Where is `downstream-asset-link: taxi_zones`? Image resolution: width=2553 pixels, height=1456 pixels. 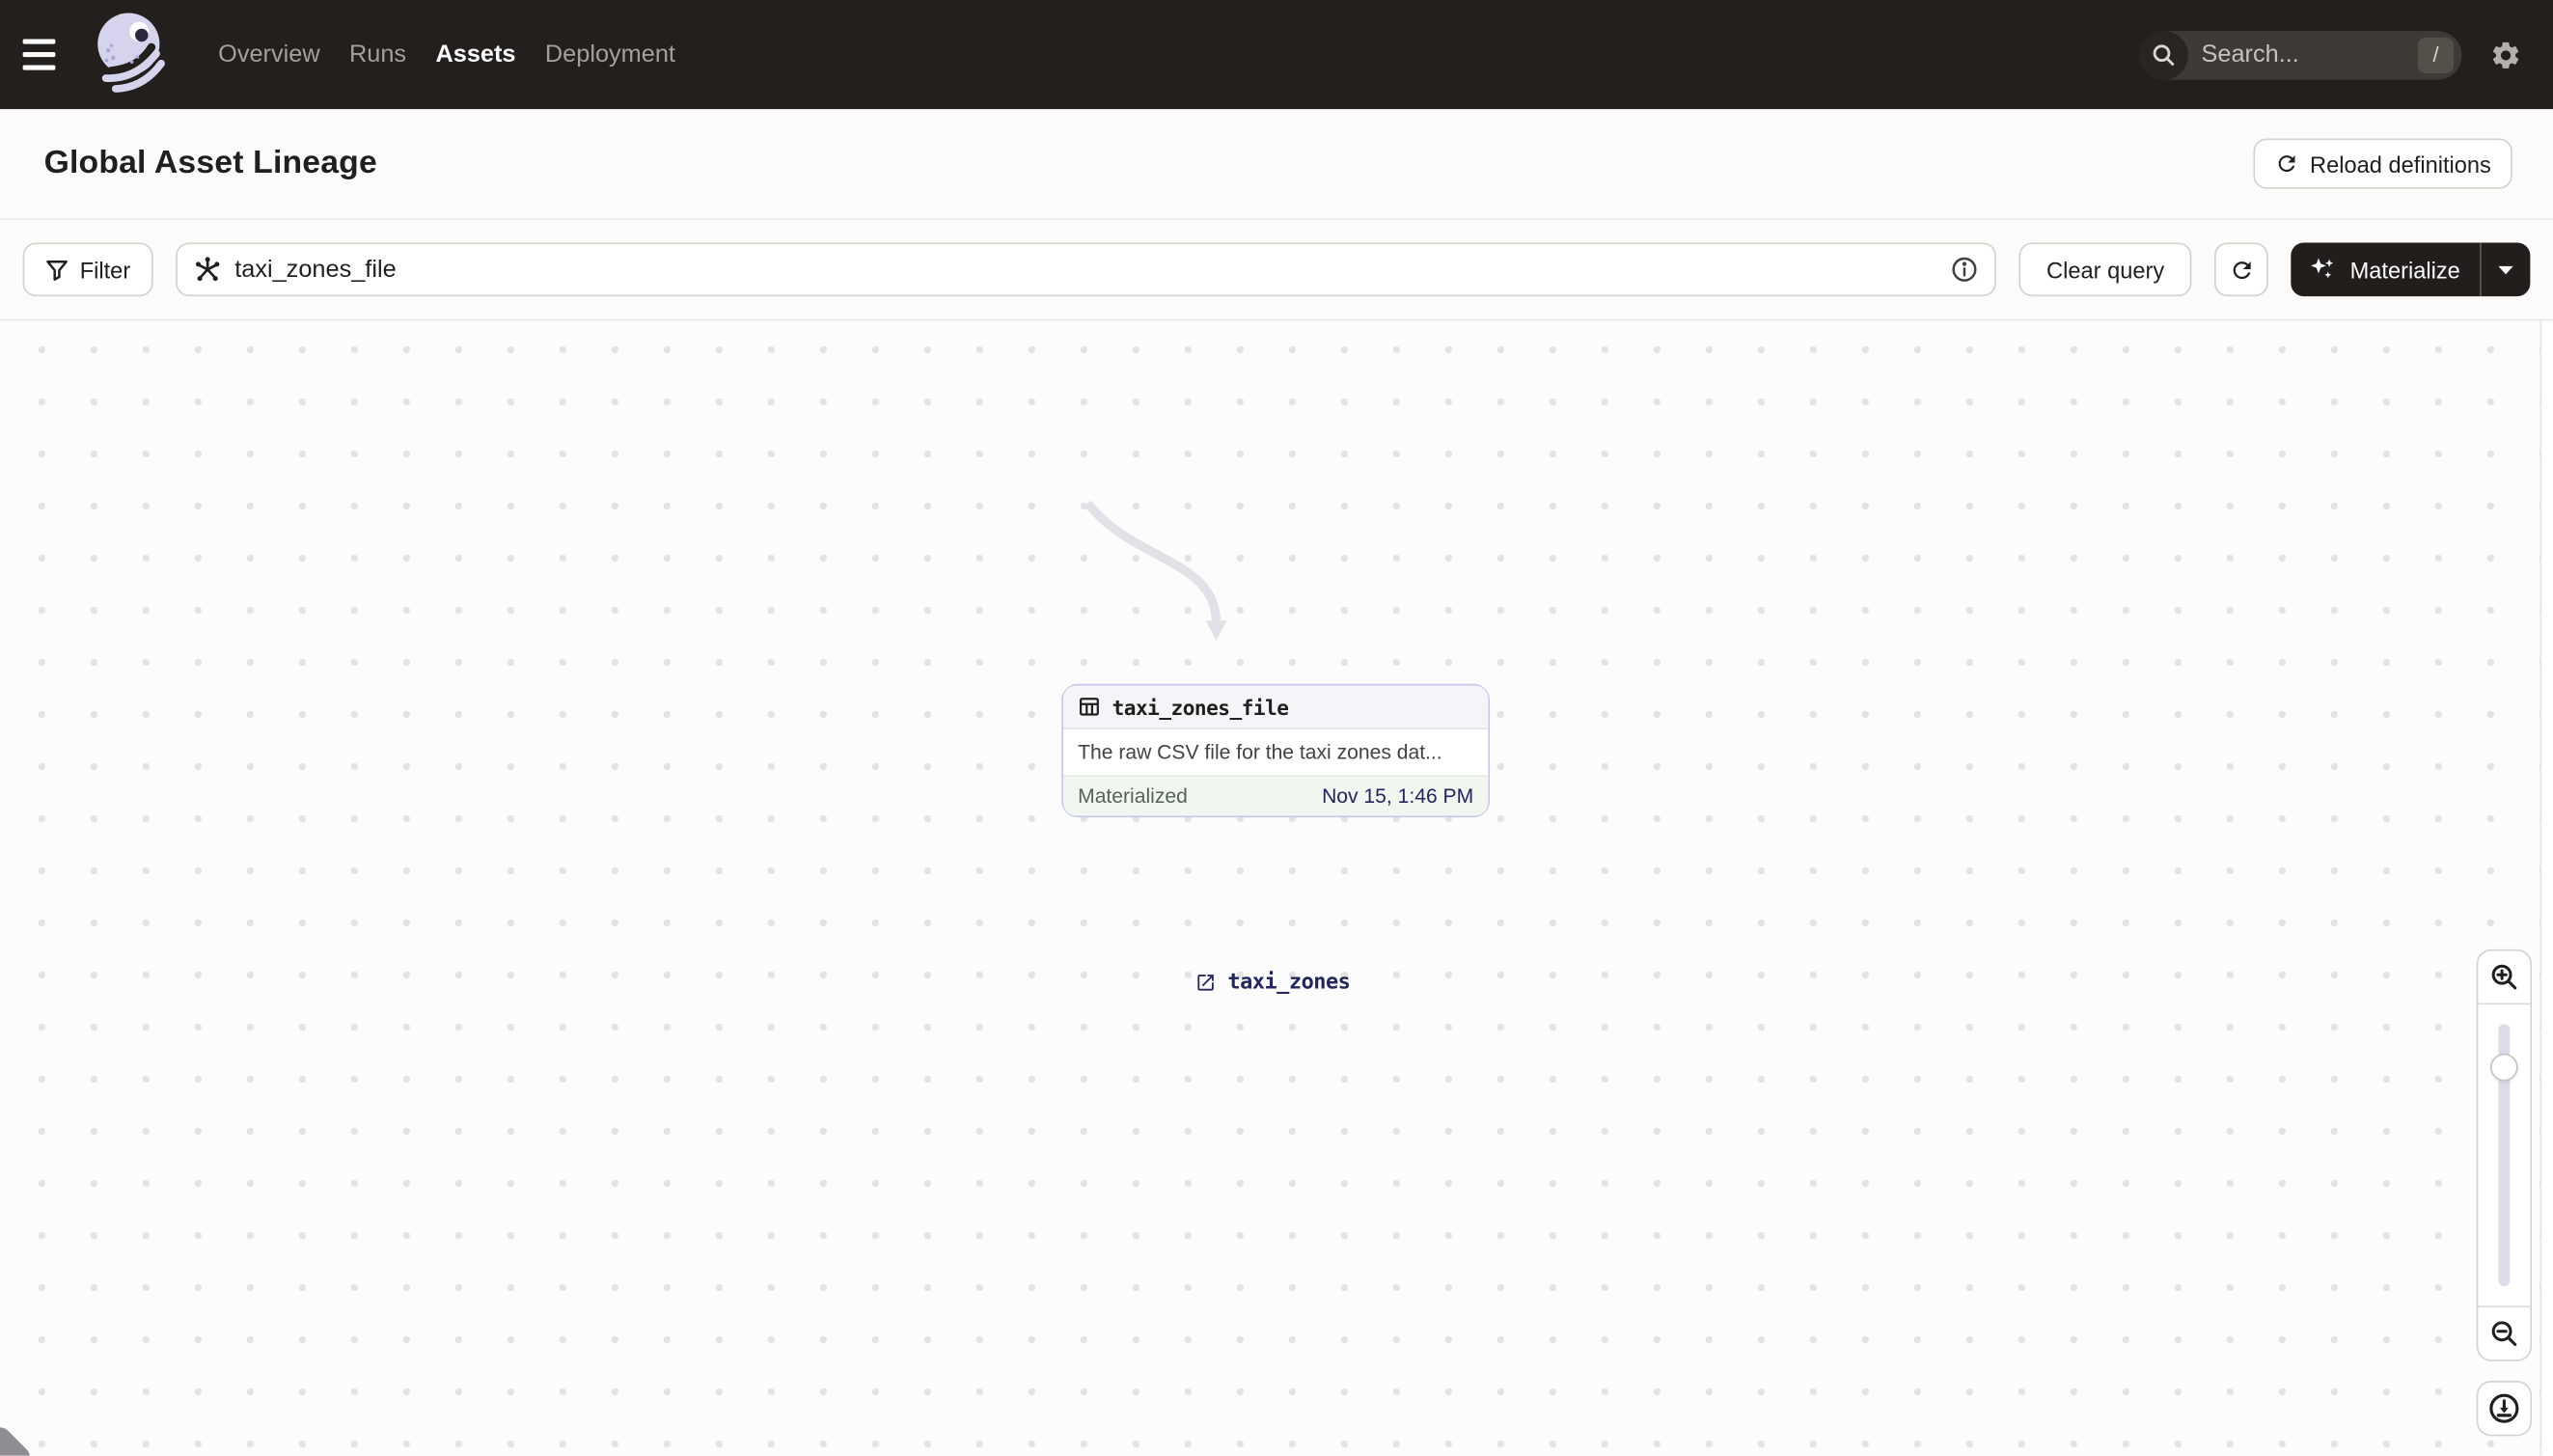 downstream-asset-link: taxi_zones is located at coordinates (1273, 983).